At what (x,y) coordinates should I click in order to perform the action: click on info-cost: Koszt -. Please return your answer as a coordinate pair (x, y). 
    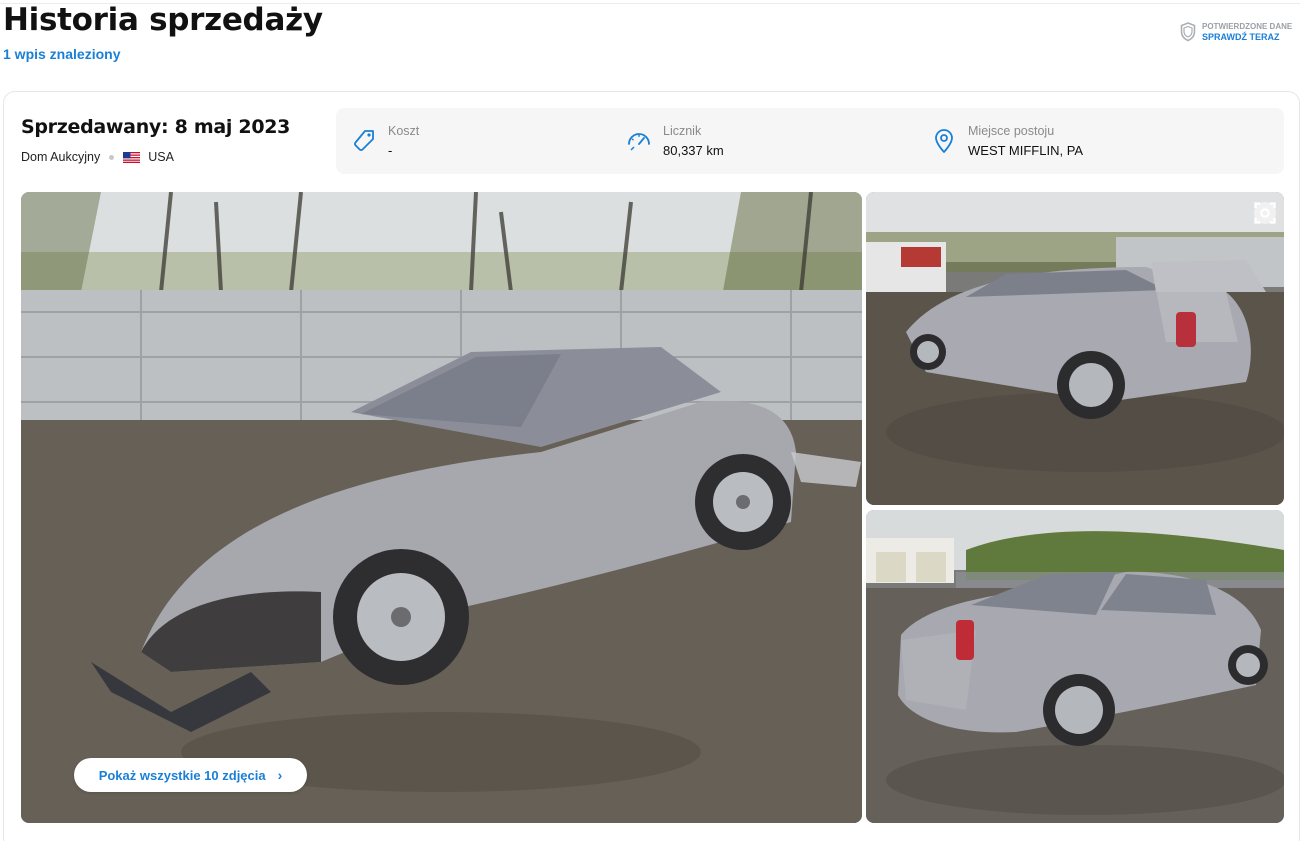
    Looking at the image, I should click on (384, 141).